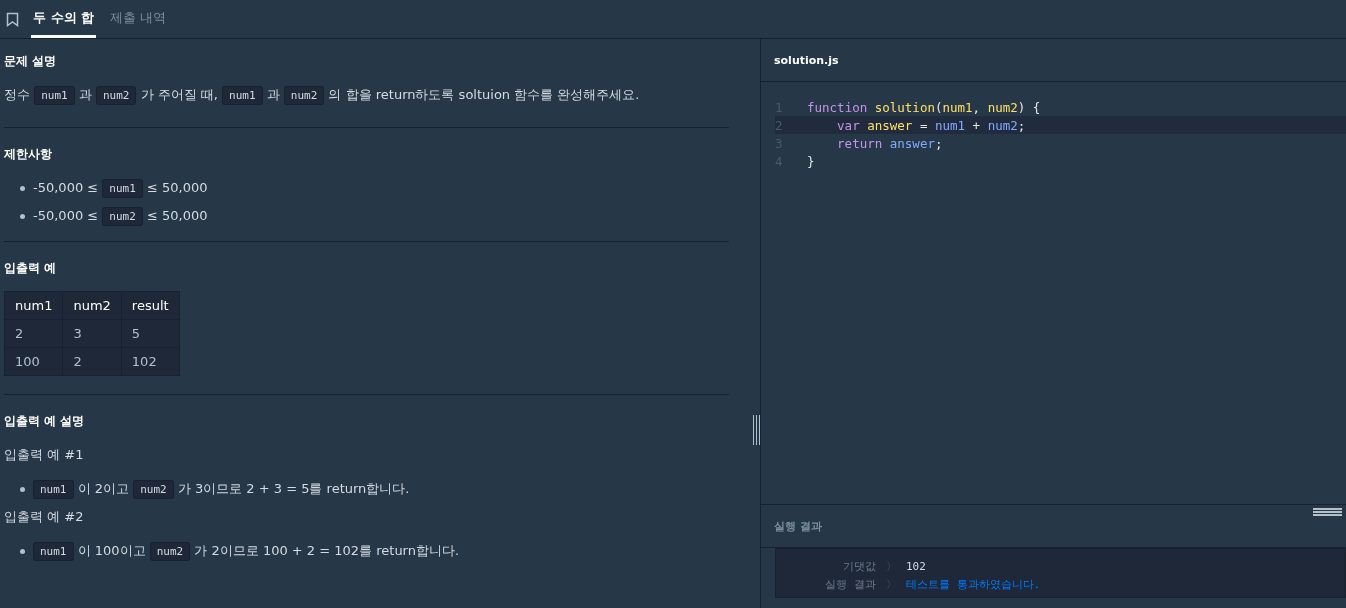  Describe the element at coordinates (28, 154) in the screenshot. I see `section-heading: 제한사항` at that location.